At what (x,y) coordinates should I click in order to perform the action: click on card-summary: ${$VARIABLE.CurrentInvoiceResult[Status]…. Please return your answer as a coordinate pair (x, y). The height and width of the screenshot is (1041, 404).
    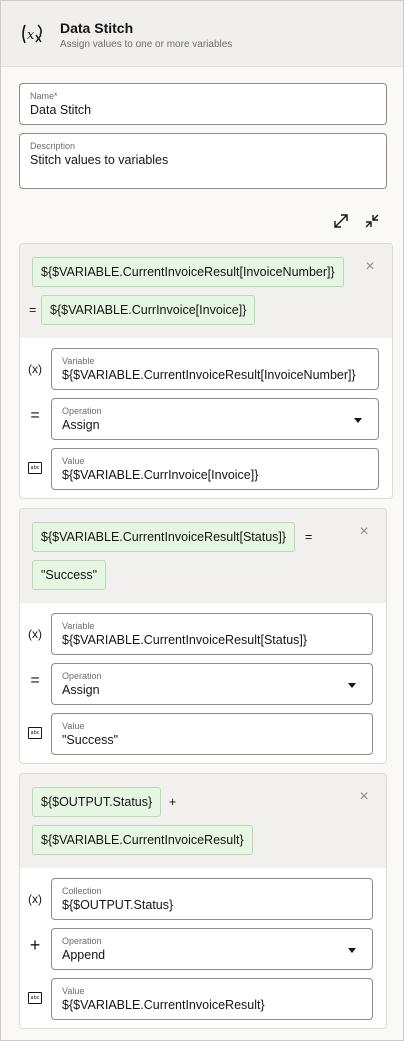
    Looking at the image, I should click on (203, 556).